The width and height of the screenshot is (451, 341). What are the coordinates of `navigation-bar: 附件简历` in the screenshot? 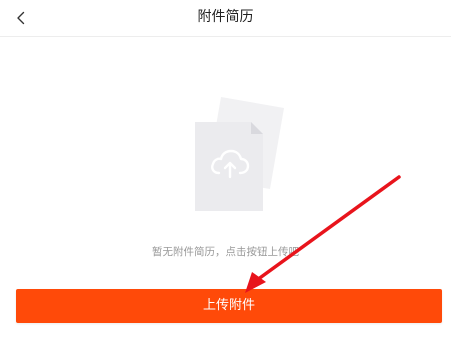 It's located at (225, 18).